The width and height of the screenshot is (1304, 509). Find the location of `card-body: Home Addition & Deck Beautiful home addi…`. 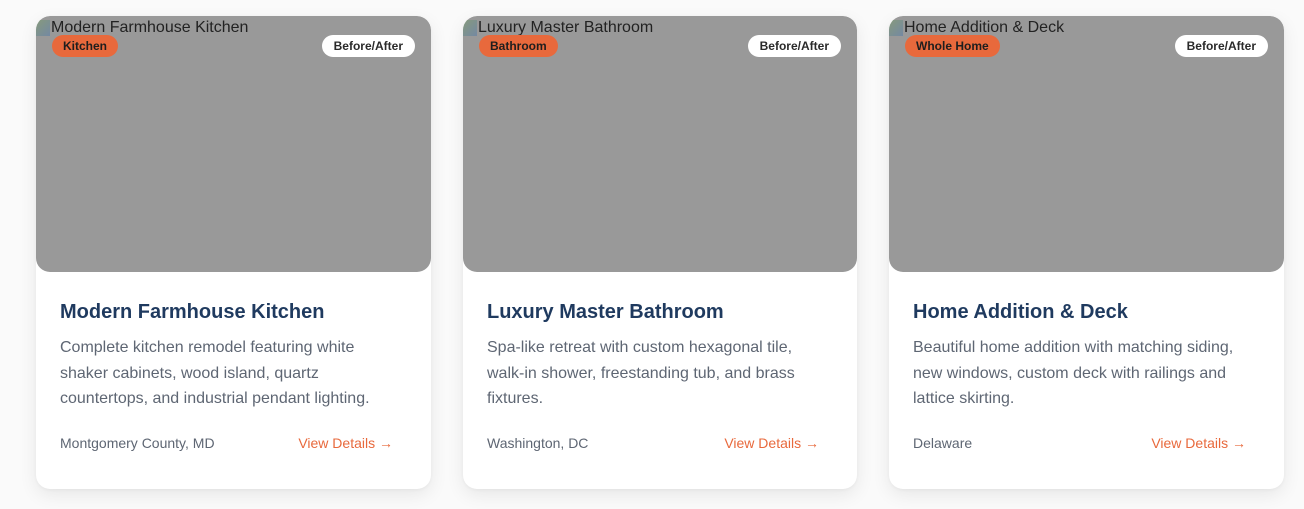

card-body: Home Addition & Deck Beautiful home addi… is located at coordinates (1086, 342).